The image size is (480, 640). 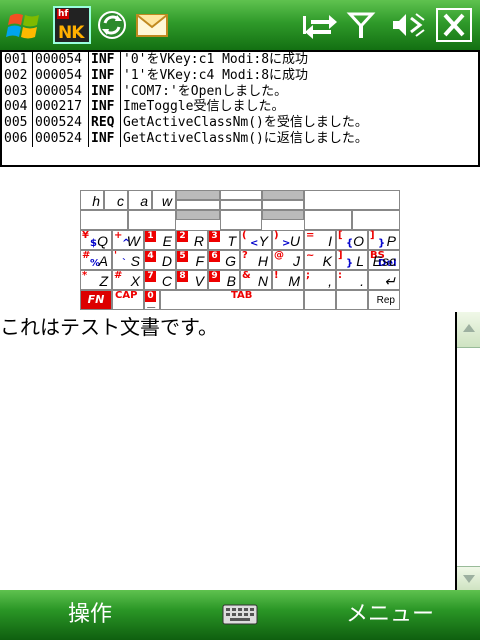 I want to click on key-H: ? H, so click(x=256, y=260).